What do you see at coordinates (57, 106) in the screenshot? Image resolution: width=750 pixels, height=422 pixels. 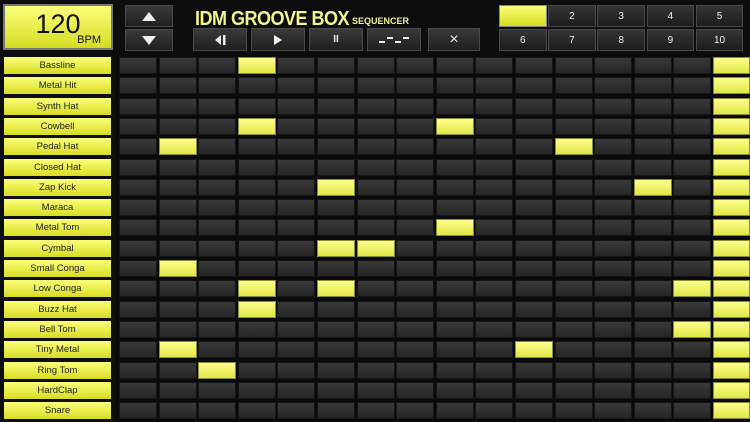 I see `track-label: Synth Hat` at bounding box center [57, 106].